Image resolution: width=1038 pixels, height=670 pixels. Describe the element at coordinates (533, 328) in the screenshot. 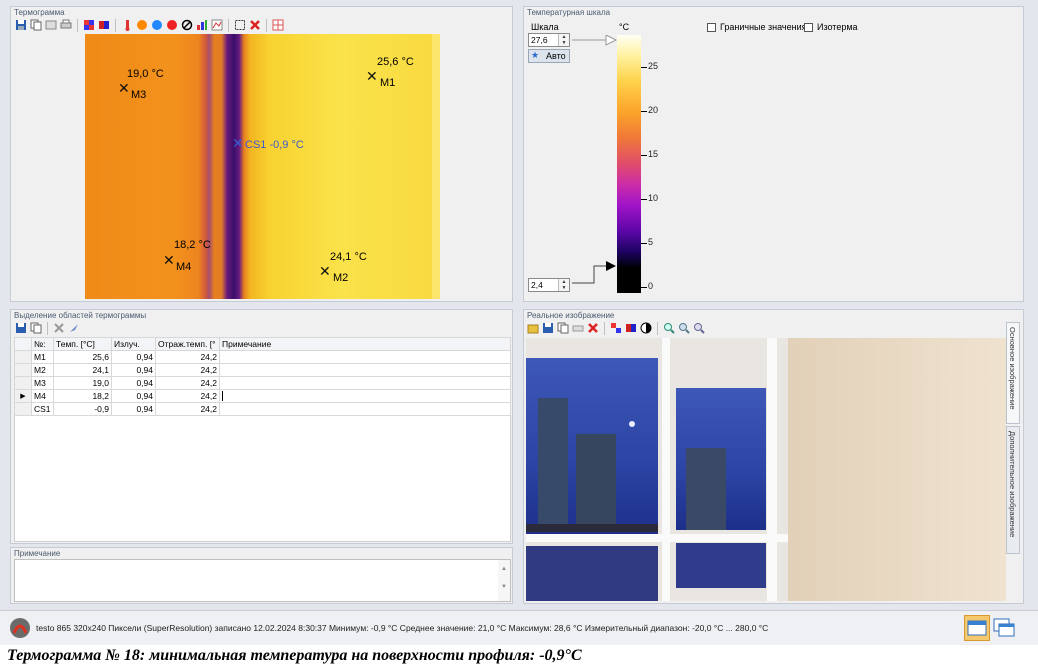

I see `open-icon` at that location.